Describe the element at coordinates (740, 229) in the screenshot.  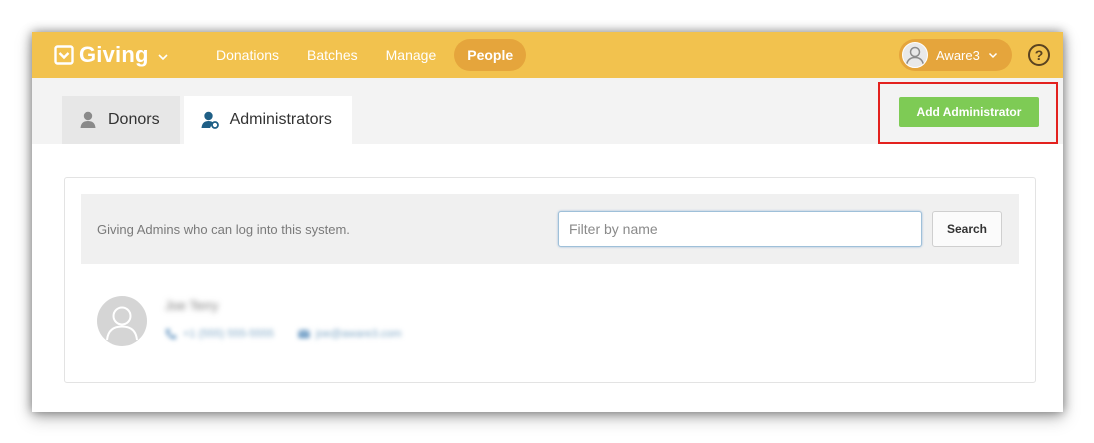
I see `filter-by-name-input` at that location.